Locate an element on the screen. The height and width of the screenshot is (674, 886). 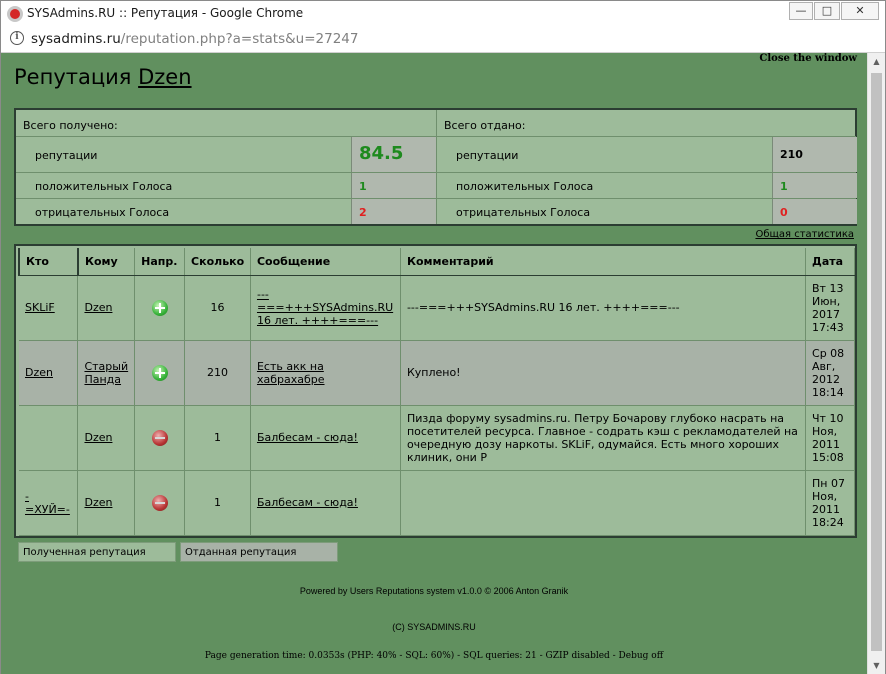
col-who: Кто is located at coordinates (48, 262).